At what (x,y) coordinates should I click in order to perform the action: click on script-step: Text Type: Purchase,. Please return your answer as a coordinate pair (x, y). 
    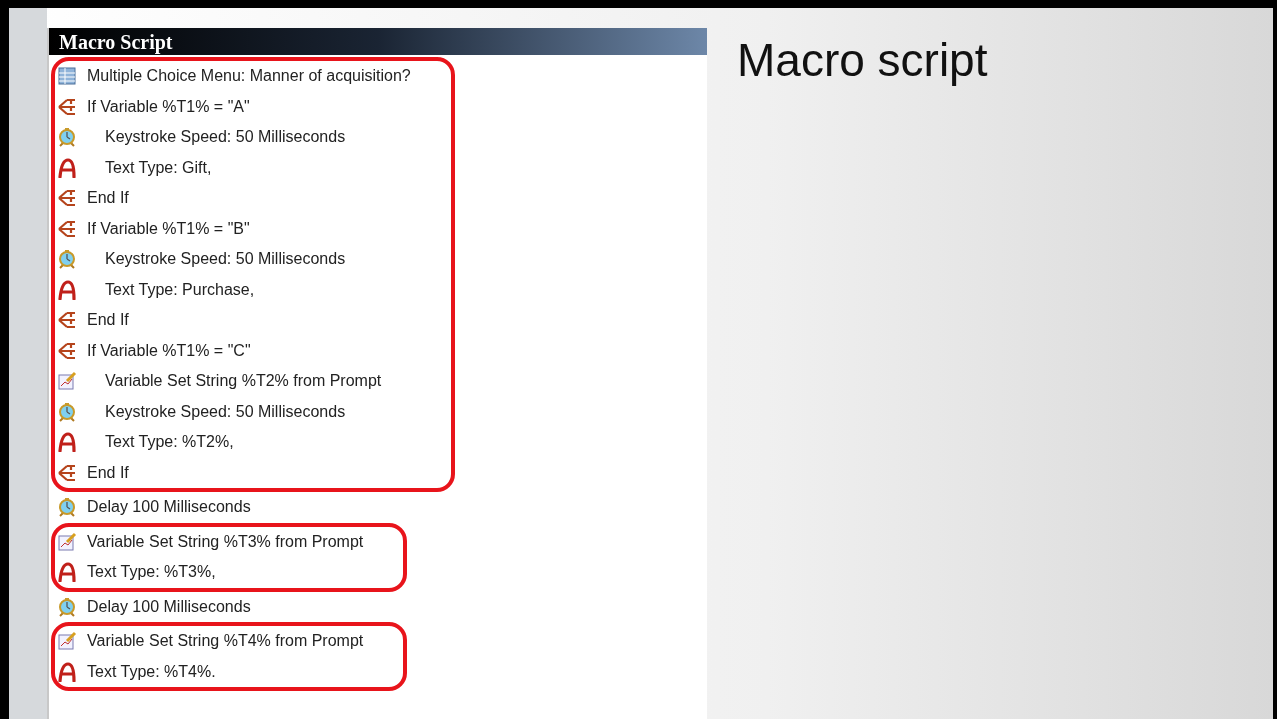
    Looking at the image, I should click on (171, 289).